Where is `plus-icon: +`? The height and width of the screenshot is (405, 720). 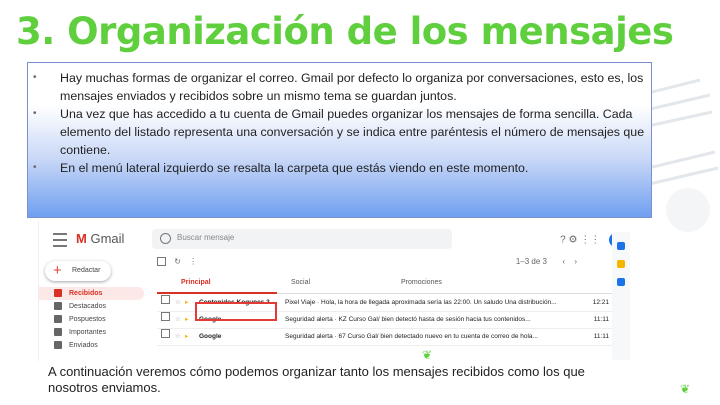 plus-icon: + is located at coordinates (57, 270).